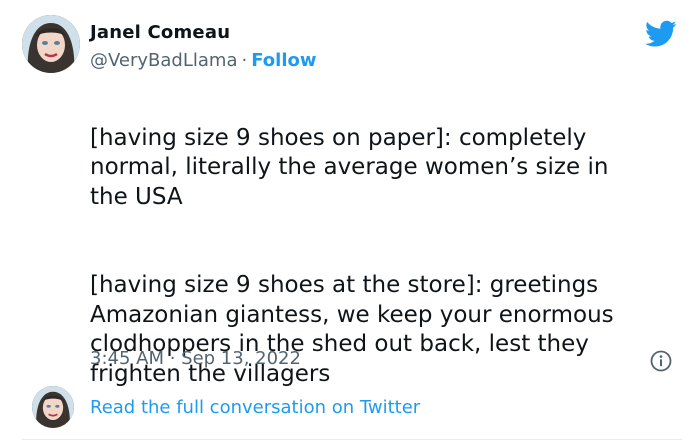 This screenshot has height=442, width=700. I want to click on author-avatar, so click(51, 44).